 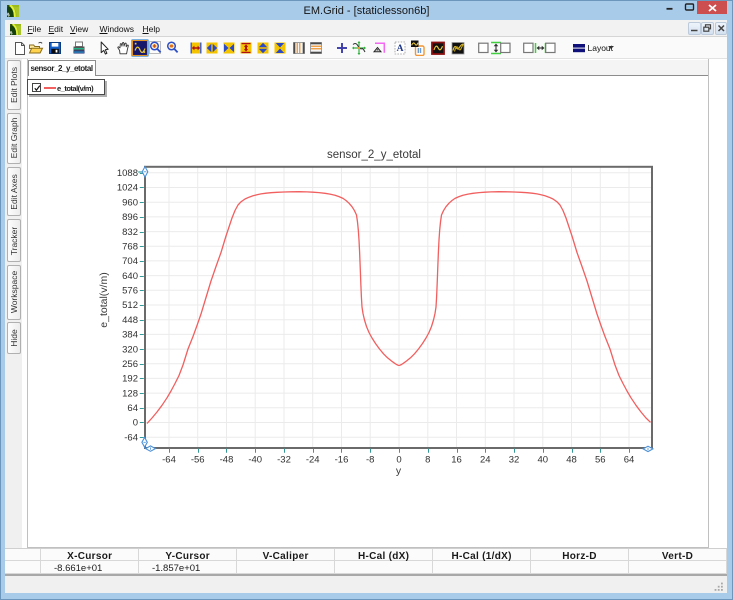 I want to click on svg-text: -40, so click(x=255, y=460).